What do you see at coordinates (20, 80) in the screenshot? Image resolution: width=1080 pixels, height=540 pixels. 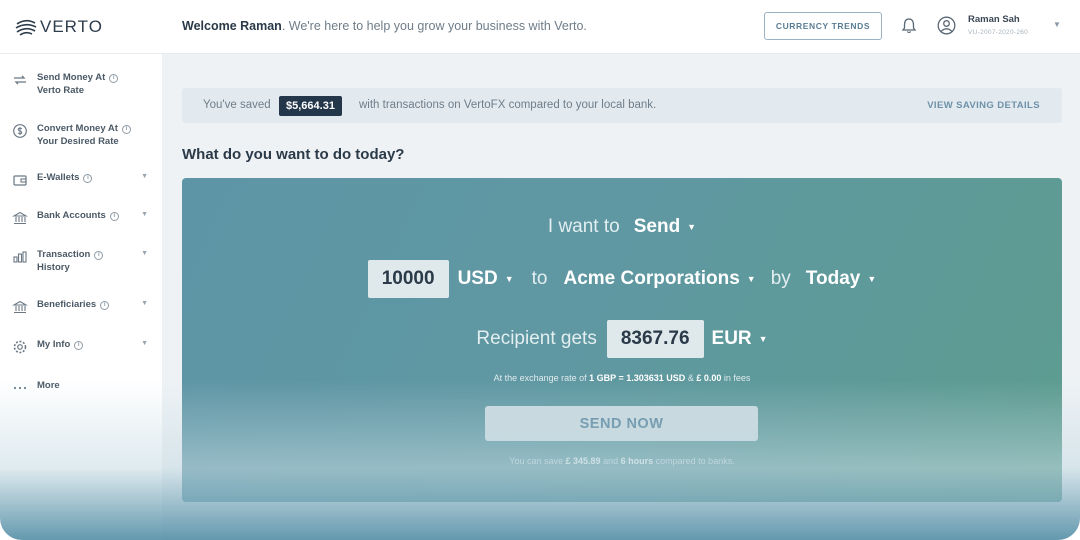 I see `transfer-icon` at bounding box center [20, 80].